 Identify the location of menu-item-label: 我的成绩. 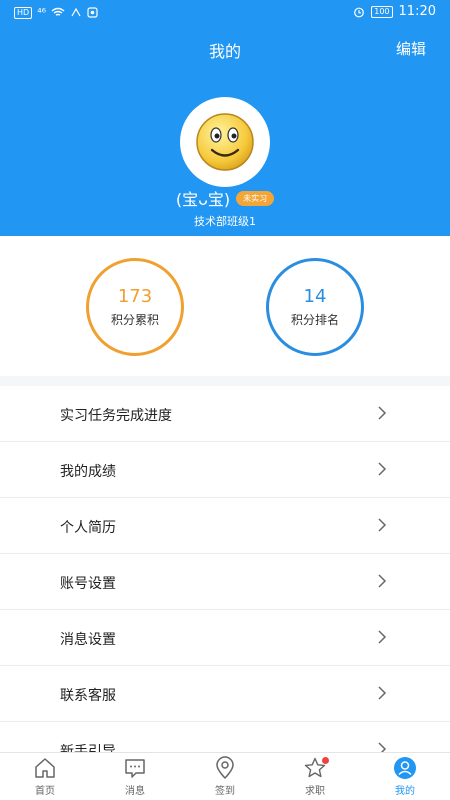
(88, 472).